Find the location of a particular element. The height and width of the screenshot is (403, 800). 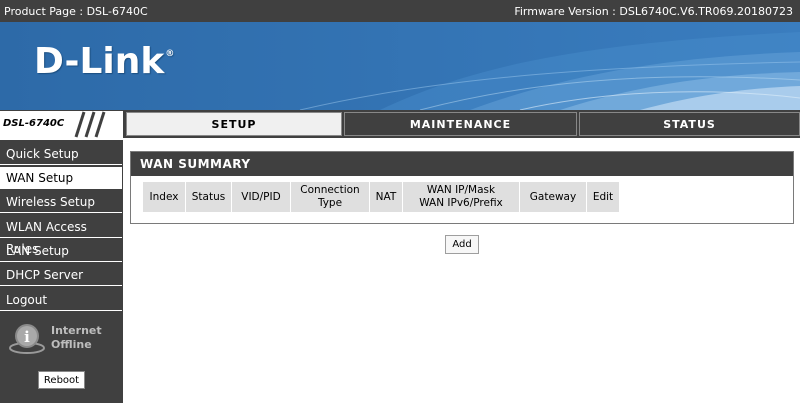

product-page-label: Product Page : DSL-6740C is located at coordinates (76, 11).